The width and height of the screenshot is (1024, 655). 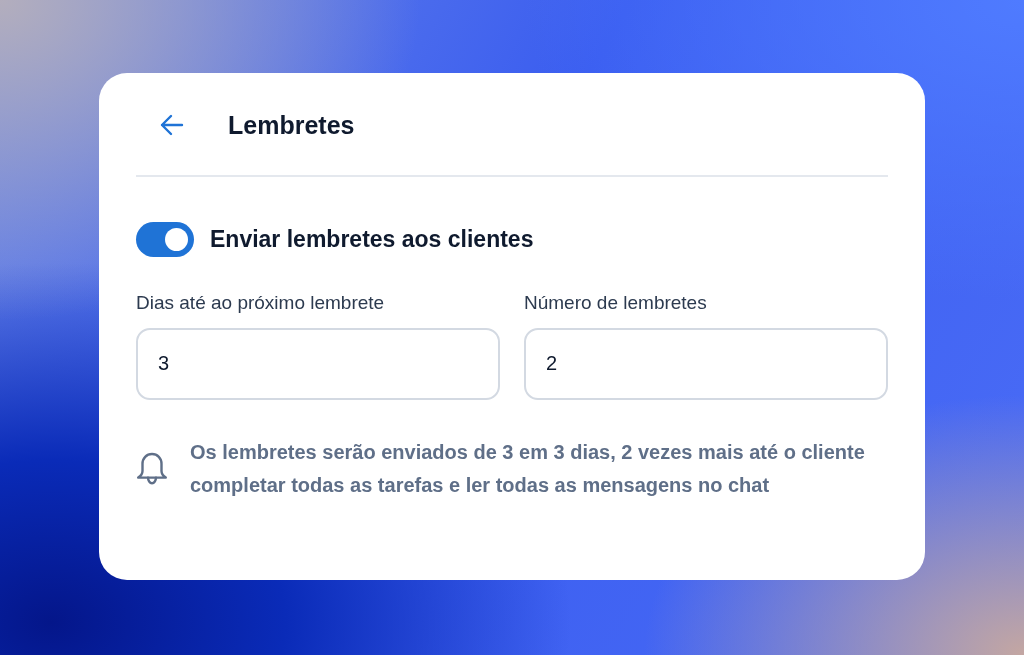 I want to click on field-label: Número de lembretes, so click(x=615, y=303).